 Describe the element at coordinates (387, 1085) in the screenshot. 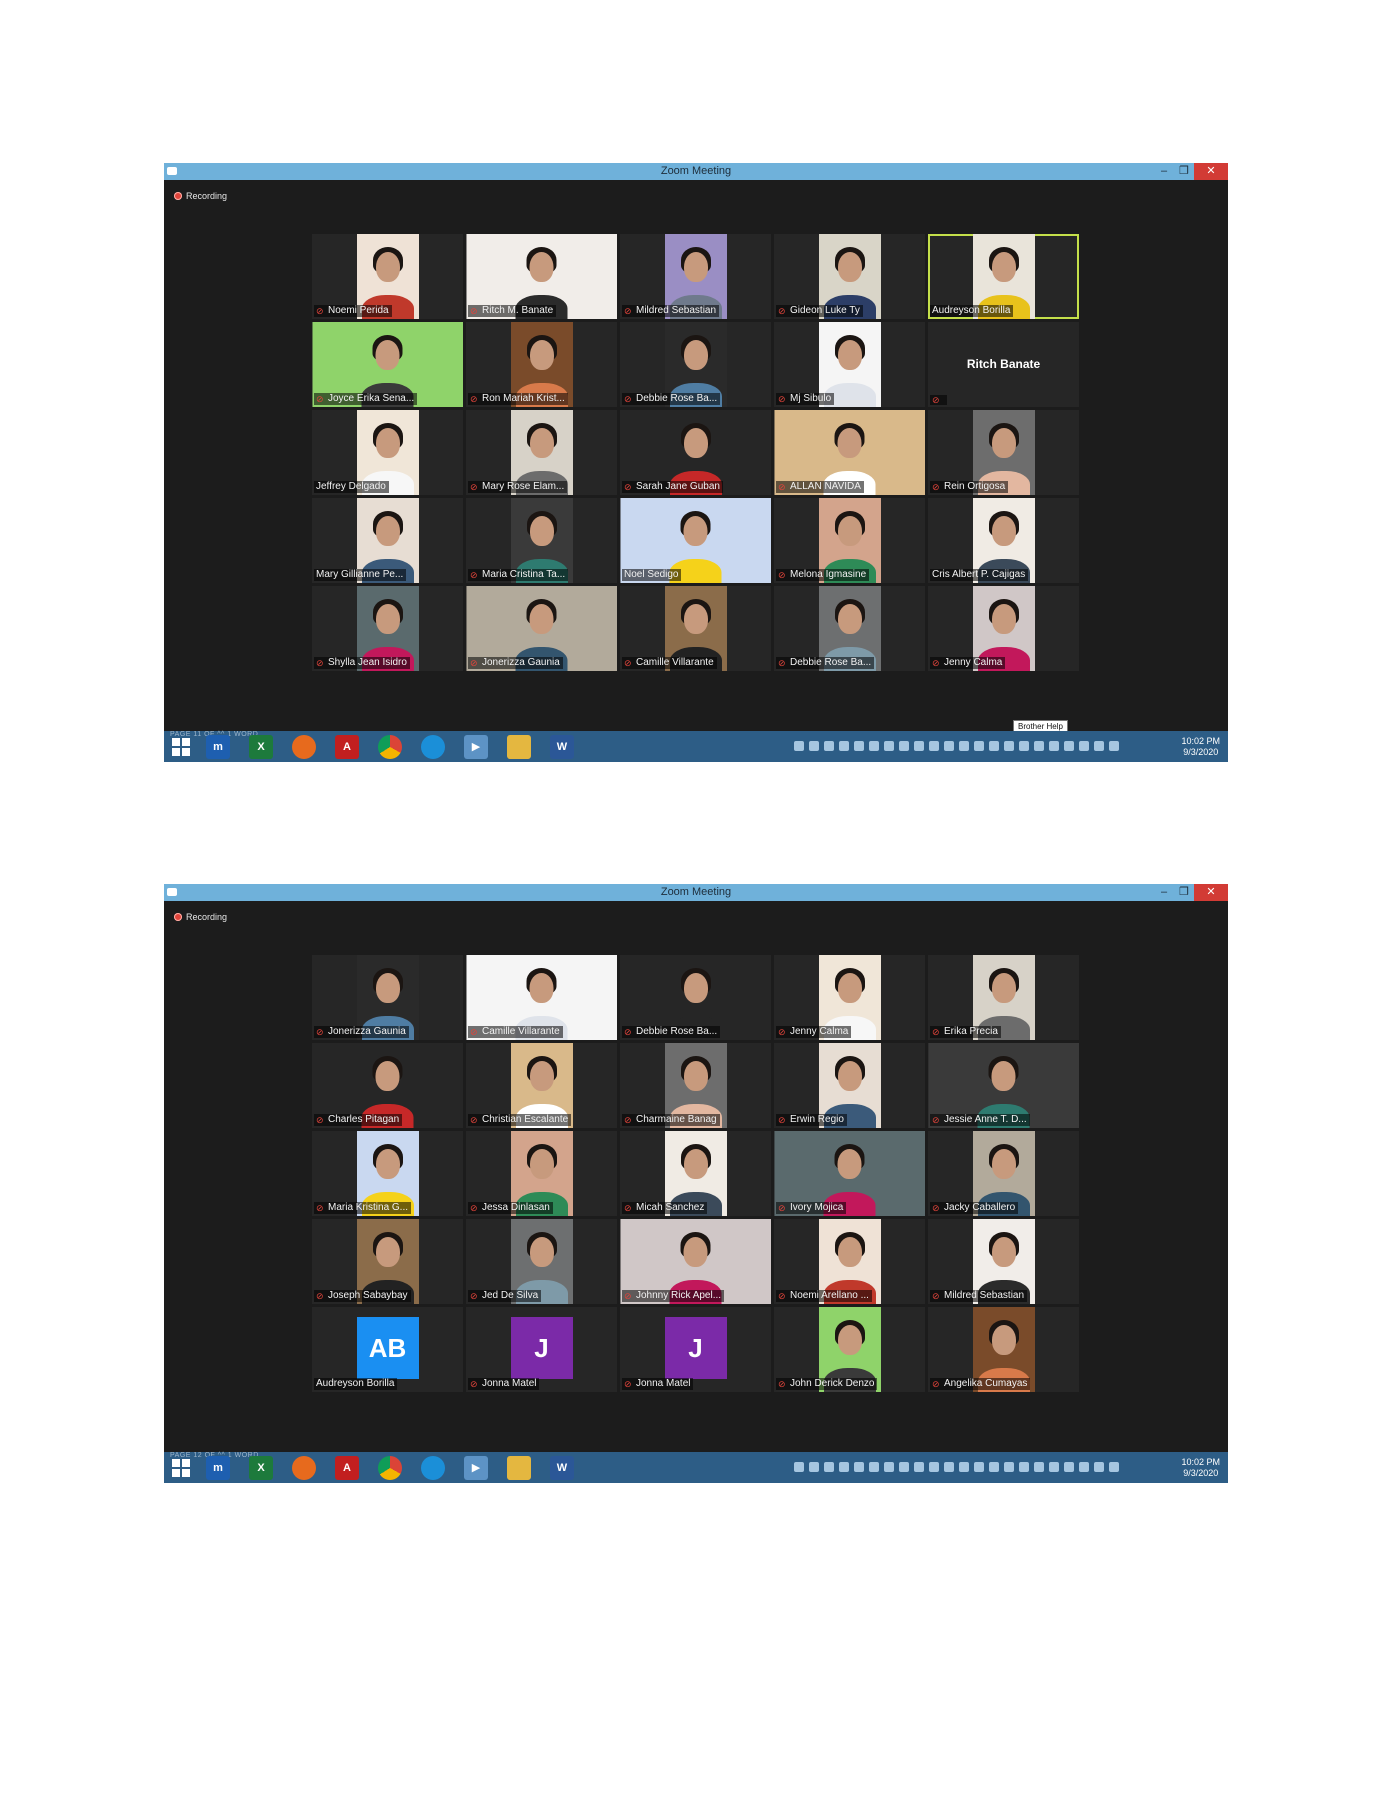

I see `participant-tile: ⊘ Charles Pitagan` at that location.